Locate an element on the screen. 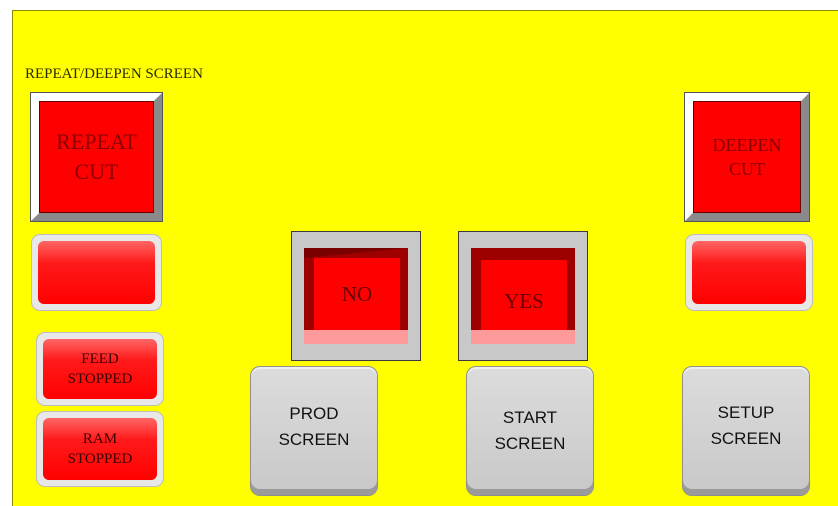 The width and height of the screenshot is (838, 506). repeat-status-lamp is located at coordinates (96, 272).